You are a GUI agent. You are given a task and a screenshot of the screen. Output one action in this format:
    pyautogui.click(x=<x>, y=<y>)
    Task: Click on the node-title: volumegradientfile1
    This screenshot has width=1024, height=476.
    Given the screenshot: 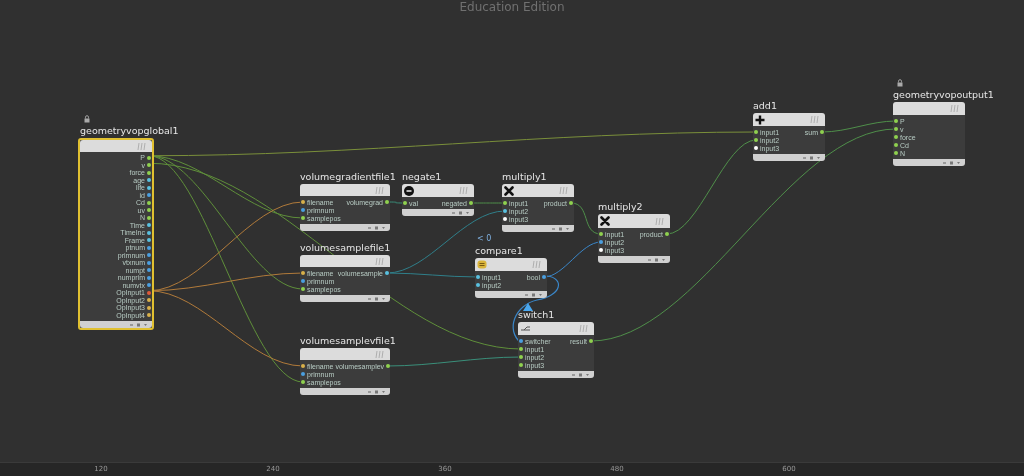 What is the action you would take?
    pyautogui.click(x=348, y=177)
    